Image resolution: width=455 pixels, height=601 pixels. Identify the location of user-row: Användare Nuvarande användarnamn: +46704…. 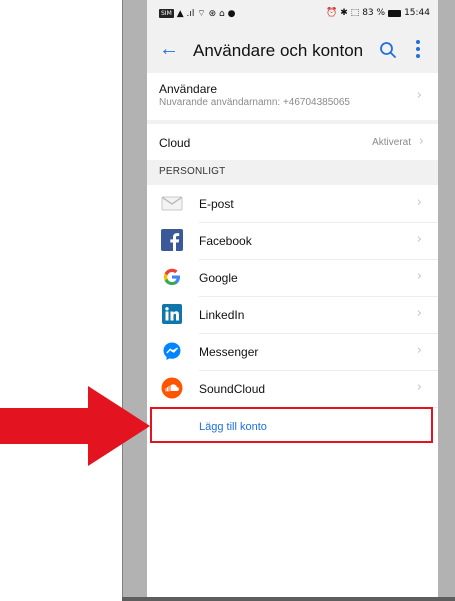
(292, 96).